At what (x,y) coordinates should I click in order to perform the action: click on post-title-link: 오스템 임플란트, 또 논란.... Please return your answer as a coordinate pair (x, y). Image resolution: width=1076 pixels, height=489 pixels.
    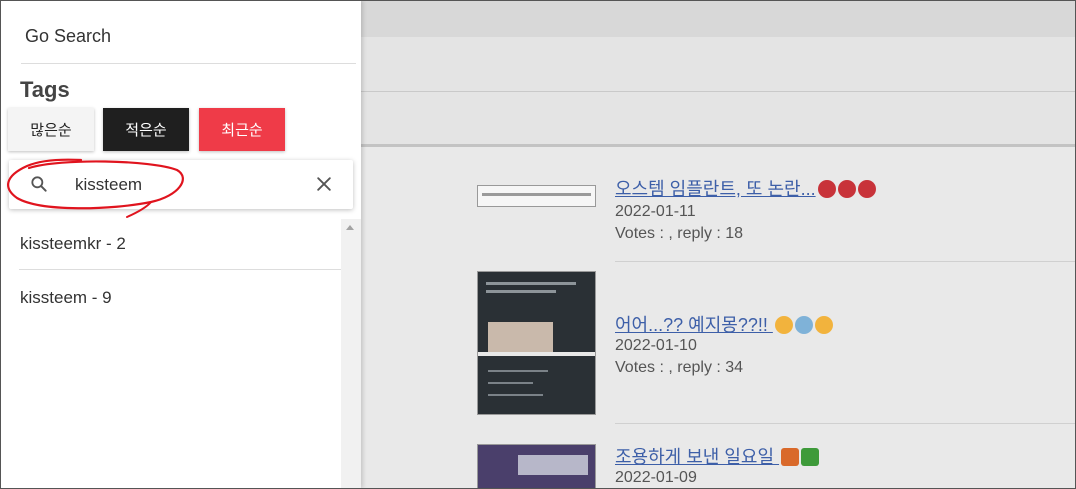
    Looking at the image, I should click on (745, 188).